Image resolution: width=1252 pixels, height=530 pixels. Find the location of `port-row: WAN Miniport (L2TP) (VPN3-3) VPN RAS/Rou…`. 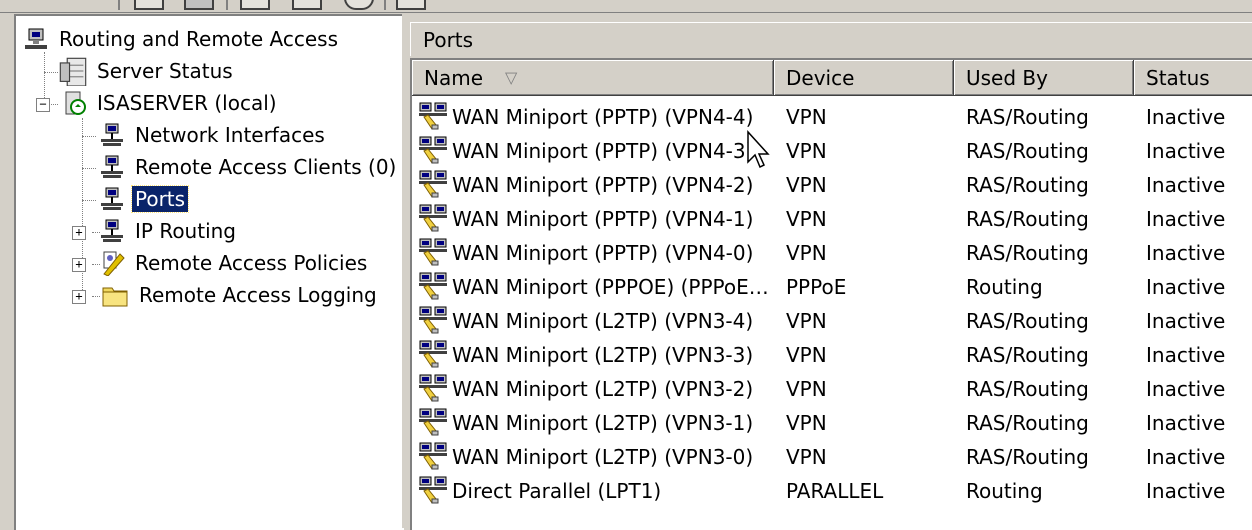

port-row: WAN Miniport (L2TP) (VPN3-3) VPN RAS/Rou… is located at coordinates (832, 355).